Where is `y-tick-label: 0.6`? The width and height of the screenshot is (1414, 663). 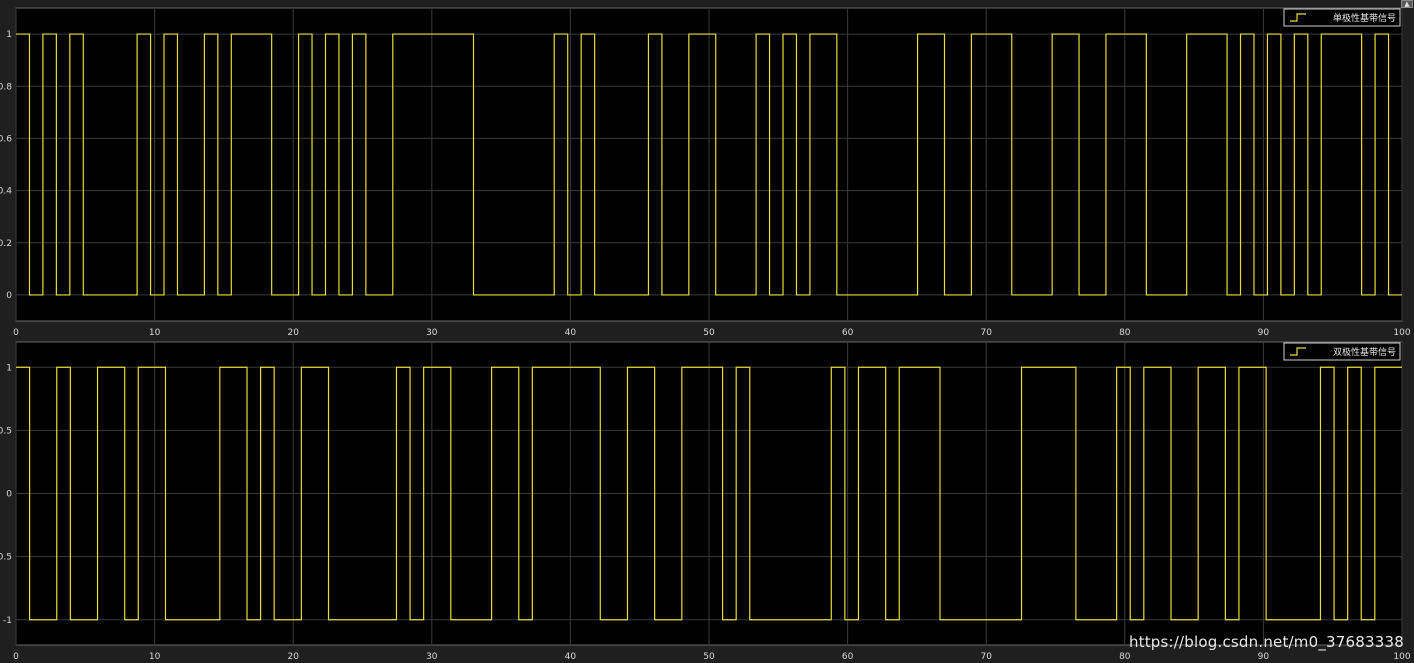 y-tick-label: 0.6 is located at coordinates (6, 139).